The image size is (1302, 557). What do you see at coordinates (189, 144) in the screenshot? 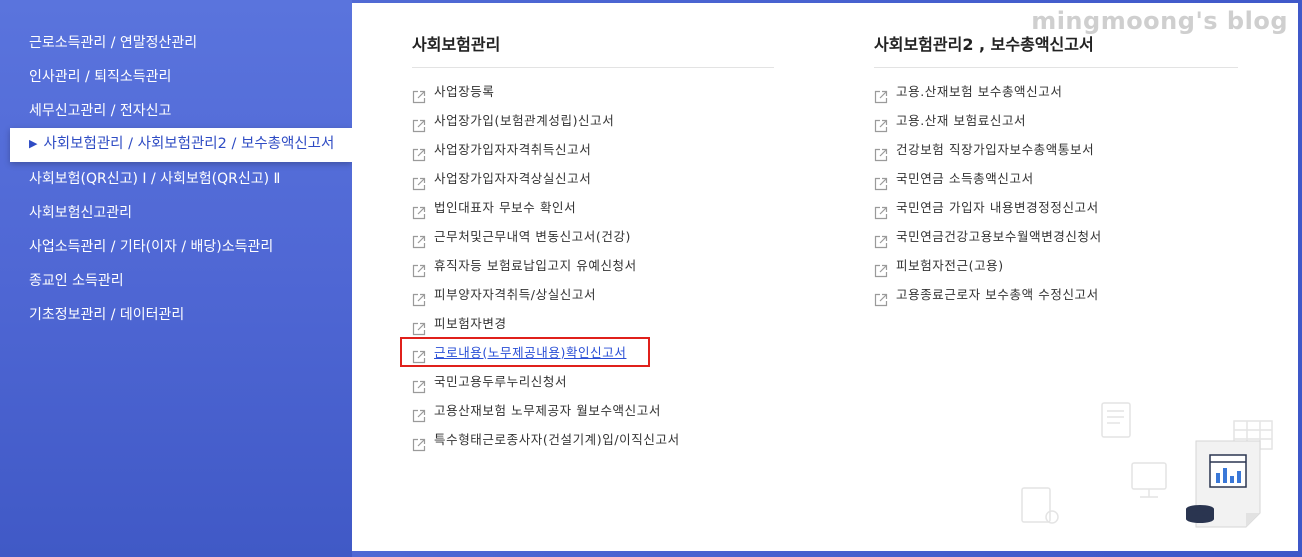
I see `sidebar-item-label: 사회보험관리 / 사회보험관리2 / 보수총액신고서` at bounding box center [189, 144].